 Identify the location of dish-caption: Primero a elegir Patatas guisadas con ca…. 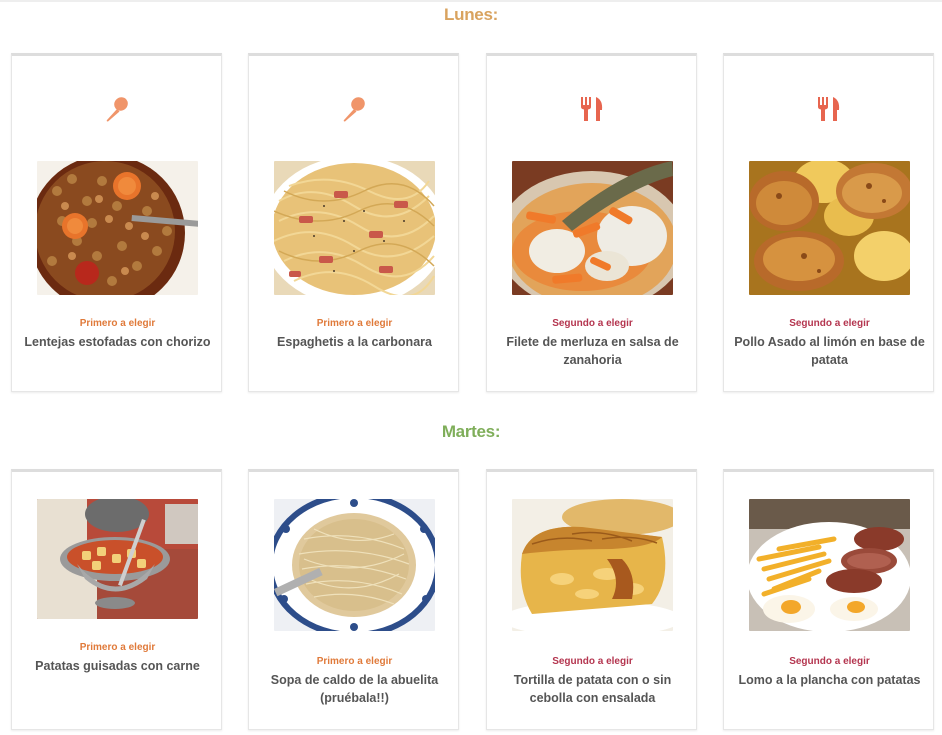
(117, 658).